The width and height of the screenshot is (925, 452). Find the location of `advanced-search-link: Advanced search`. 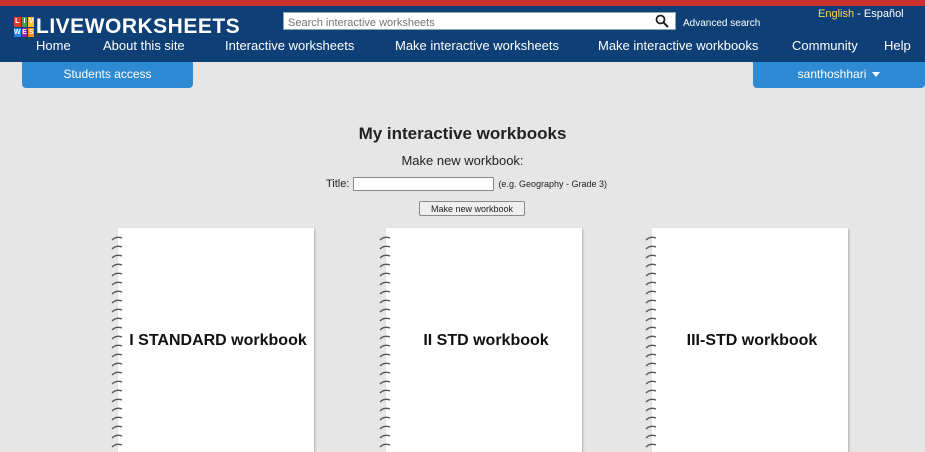

advanced-search-link: Advanced search is located at coordinates (721, 23).